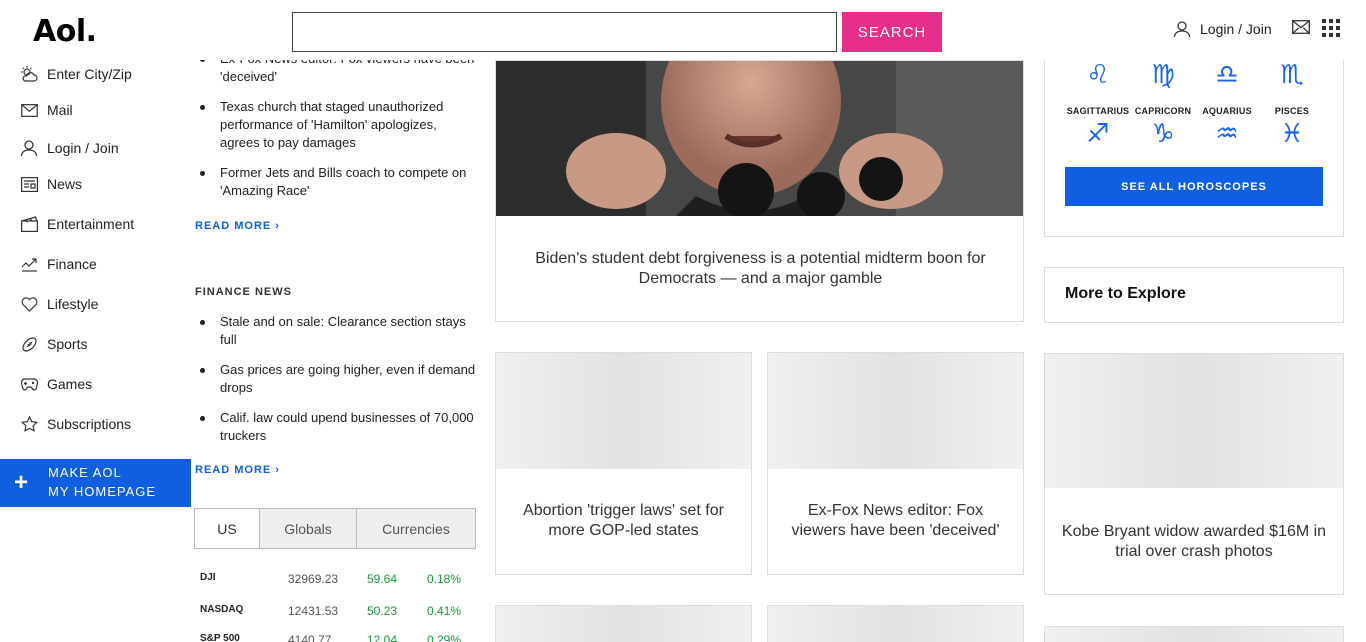 Image resolution: width=1366 pixels, height=642 pixels. Describe the element at coordinates (65, 31) in the screenshot. I see `aol-logo: Aol.` at that location.